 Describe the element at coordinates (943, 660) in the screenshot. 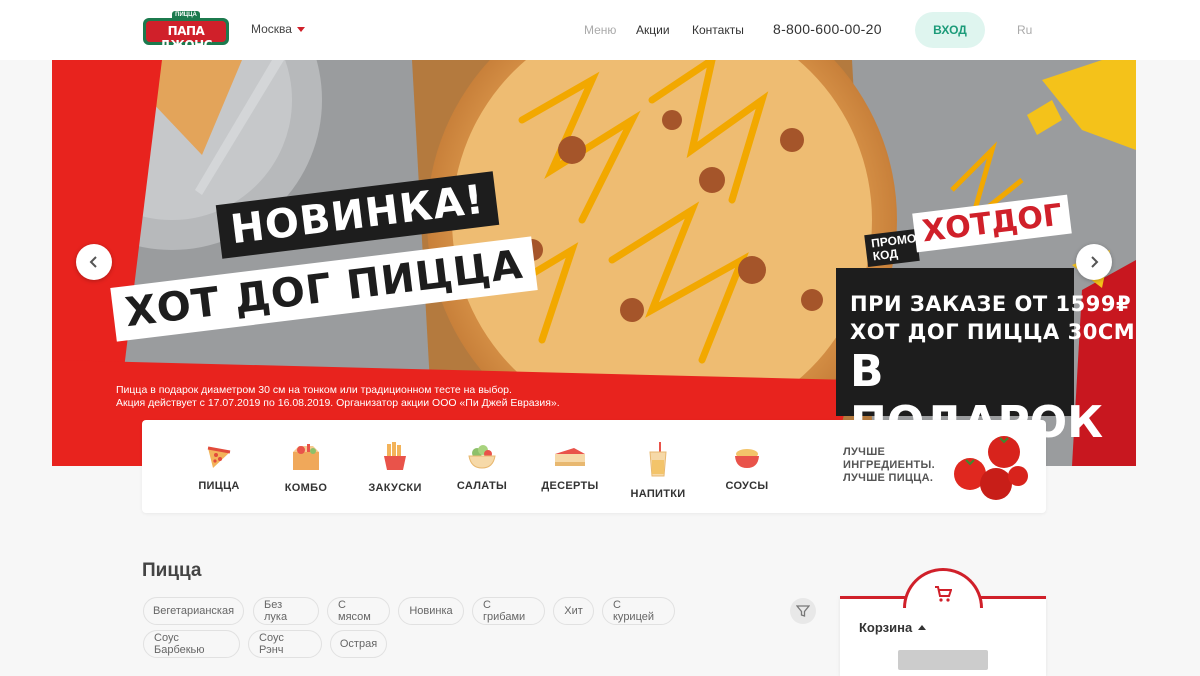

I see `cart-empty-image` at that location.